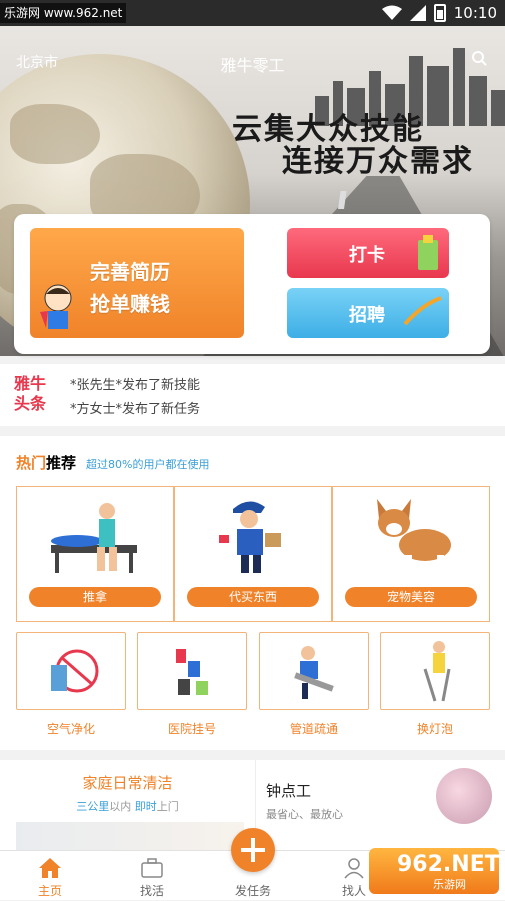 The height and width of the screenshot is (901, 505). What do you see at coordinates (148, 464) in the screenshot?
I see `section-subtitle: 超过80%的用户都在使用` at bounding box center [148, 464].